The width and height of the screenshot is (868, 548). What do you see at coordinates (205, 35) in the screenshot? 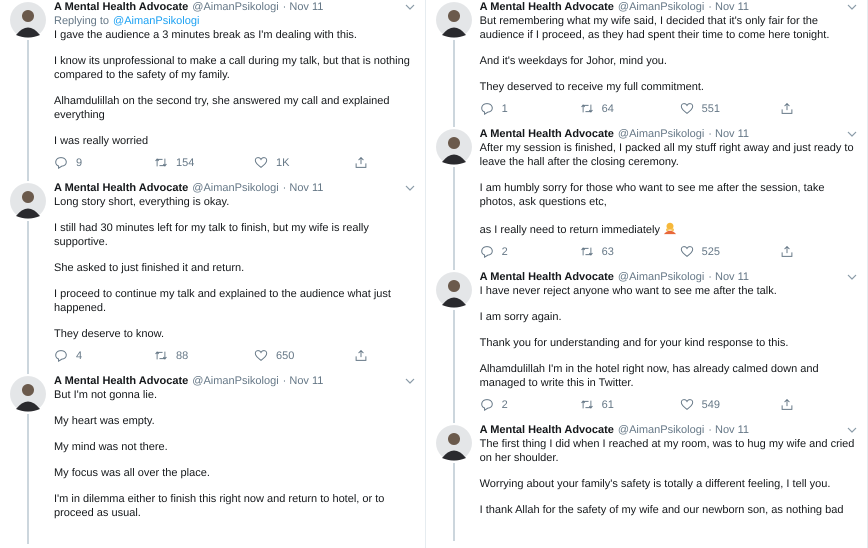
I see `tweet-text: I gave the audience a 3 minutes break as I'm dealing with this.` at bounding box center [205, 35].